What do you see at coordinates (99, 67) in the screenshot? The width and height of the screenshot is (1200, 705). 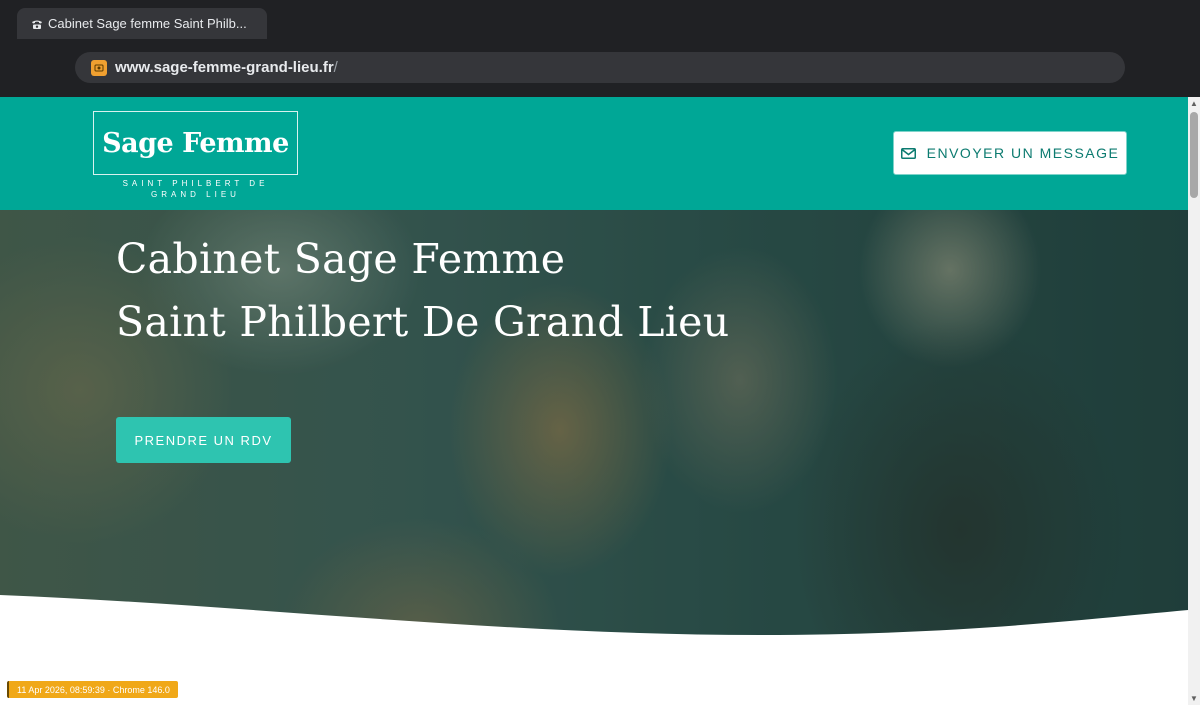 I see `site-info-icon` at bounding box center [99, 67].